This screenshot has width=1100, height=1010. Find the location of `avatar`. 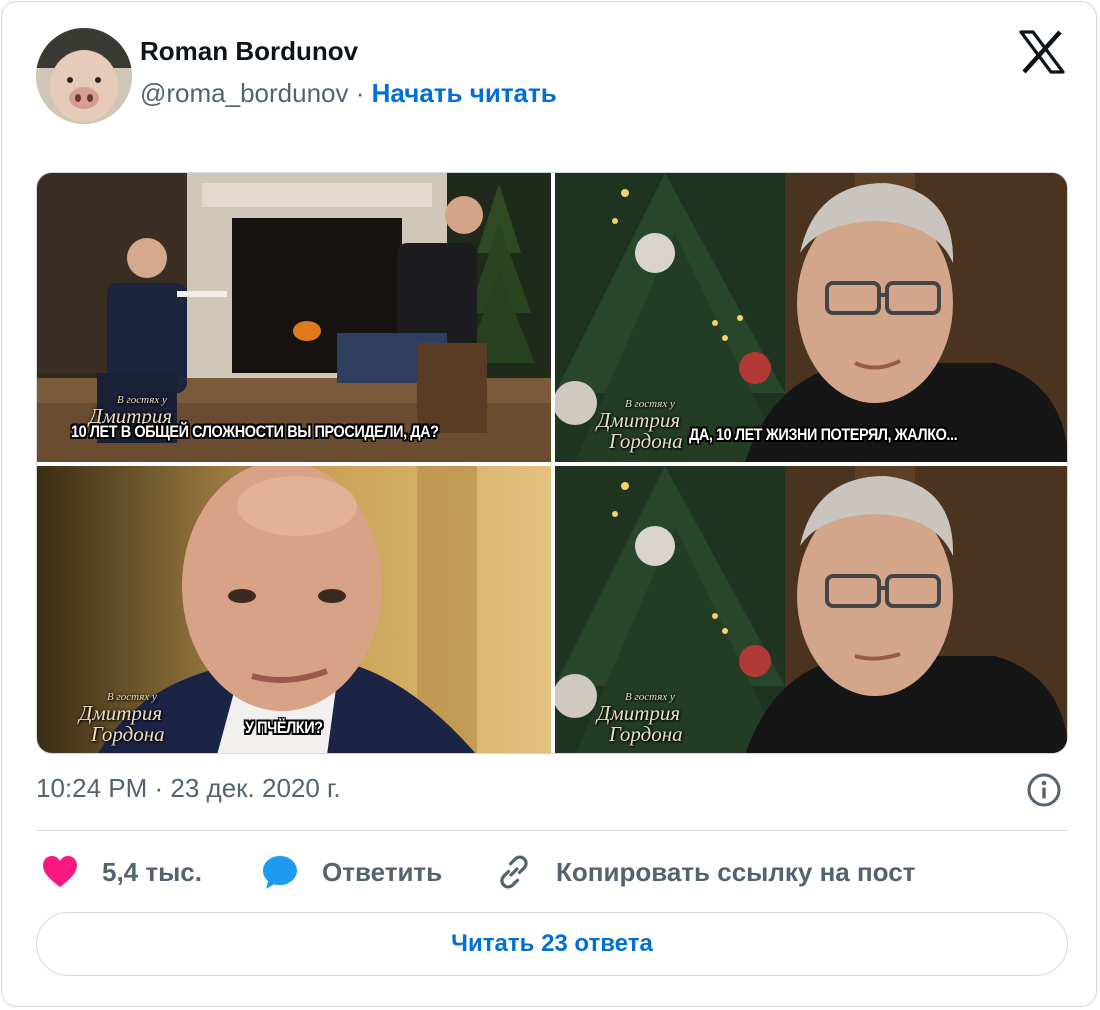

avatar is located at coordinates (84, 76).